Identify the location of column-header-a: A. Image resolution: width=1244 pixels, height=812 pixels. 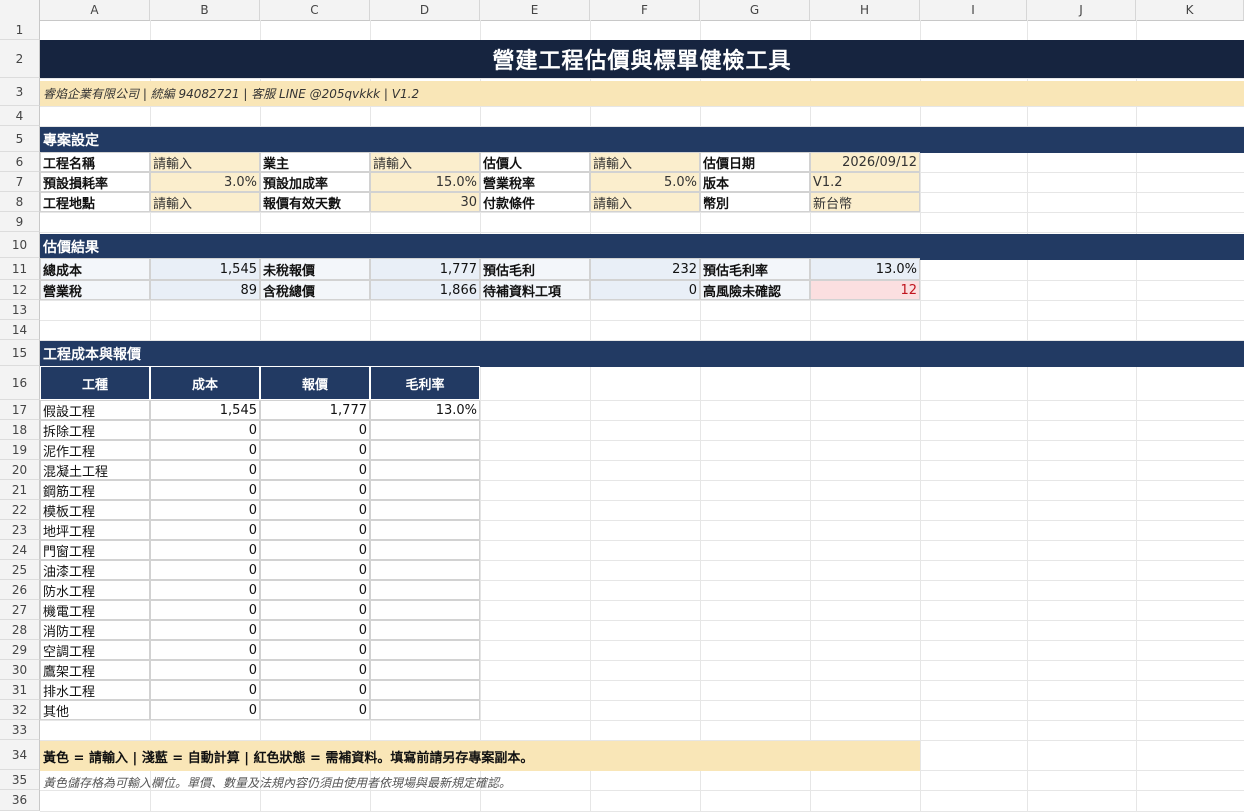
(95, 10).